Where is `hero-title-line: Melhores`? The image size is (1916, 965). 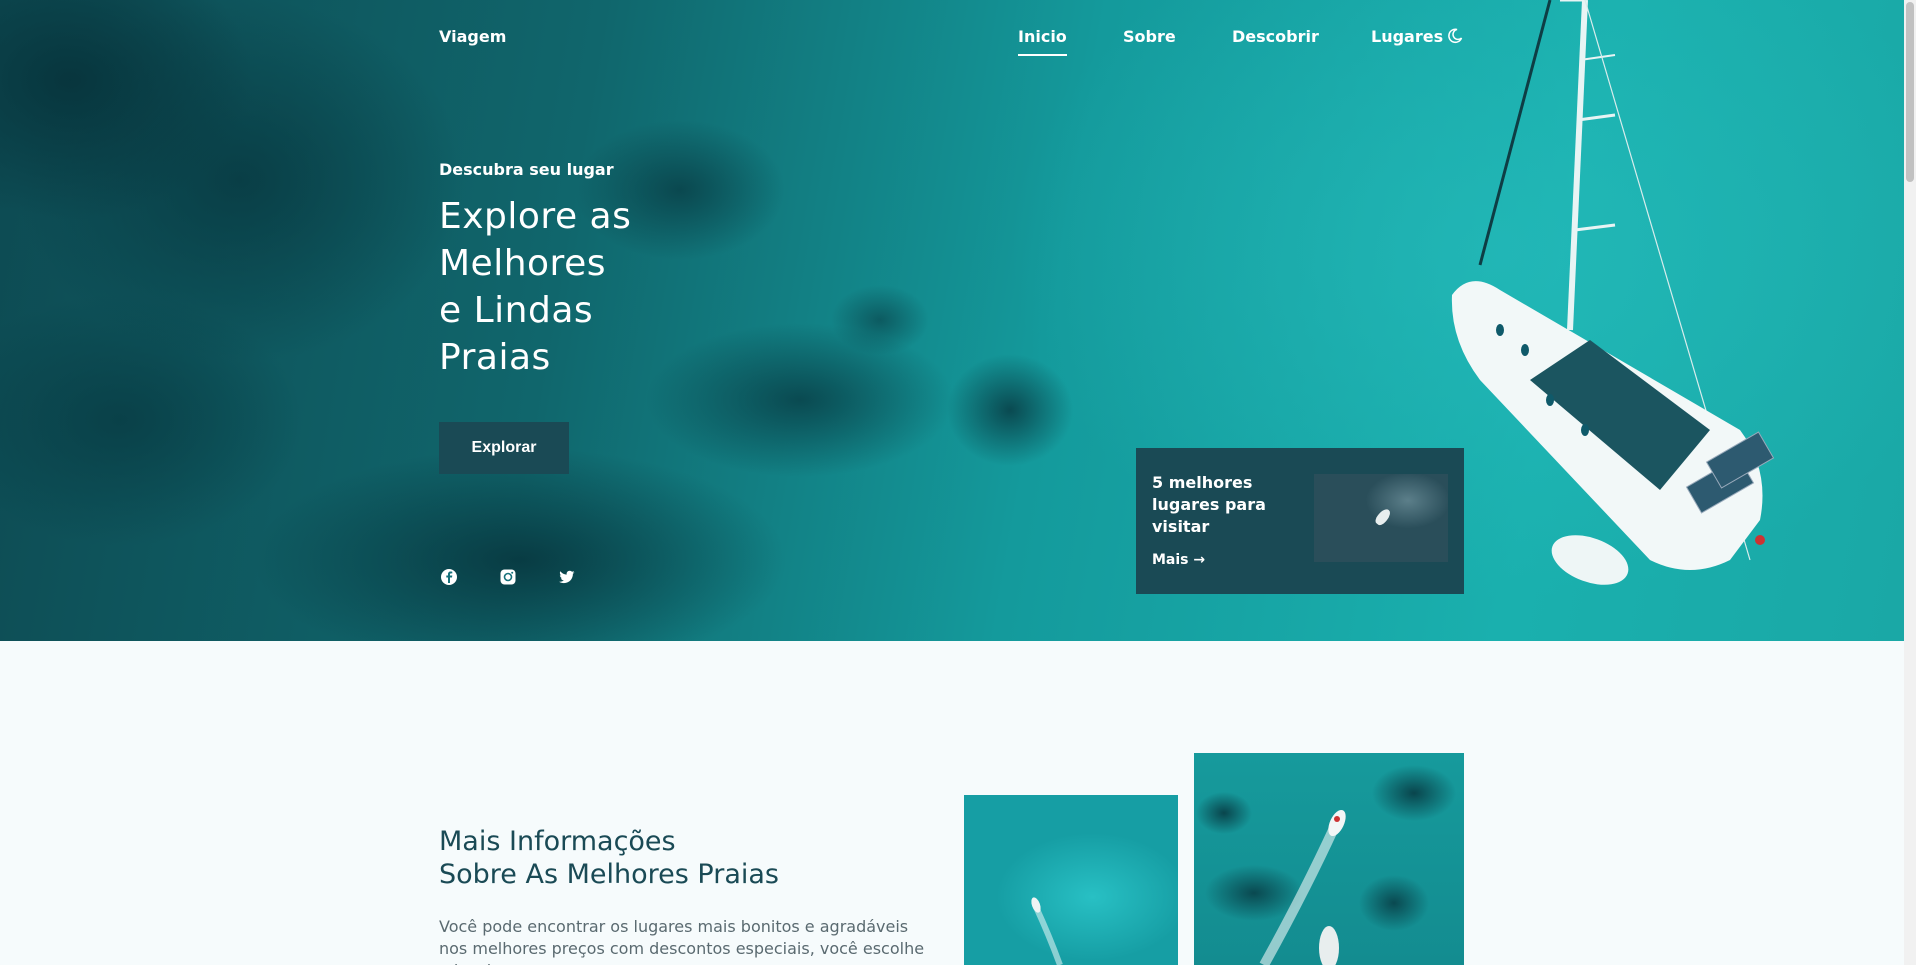
hero-title-line: Melhores is located at coordinates (522, 263).